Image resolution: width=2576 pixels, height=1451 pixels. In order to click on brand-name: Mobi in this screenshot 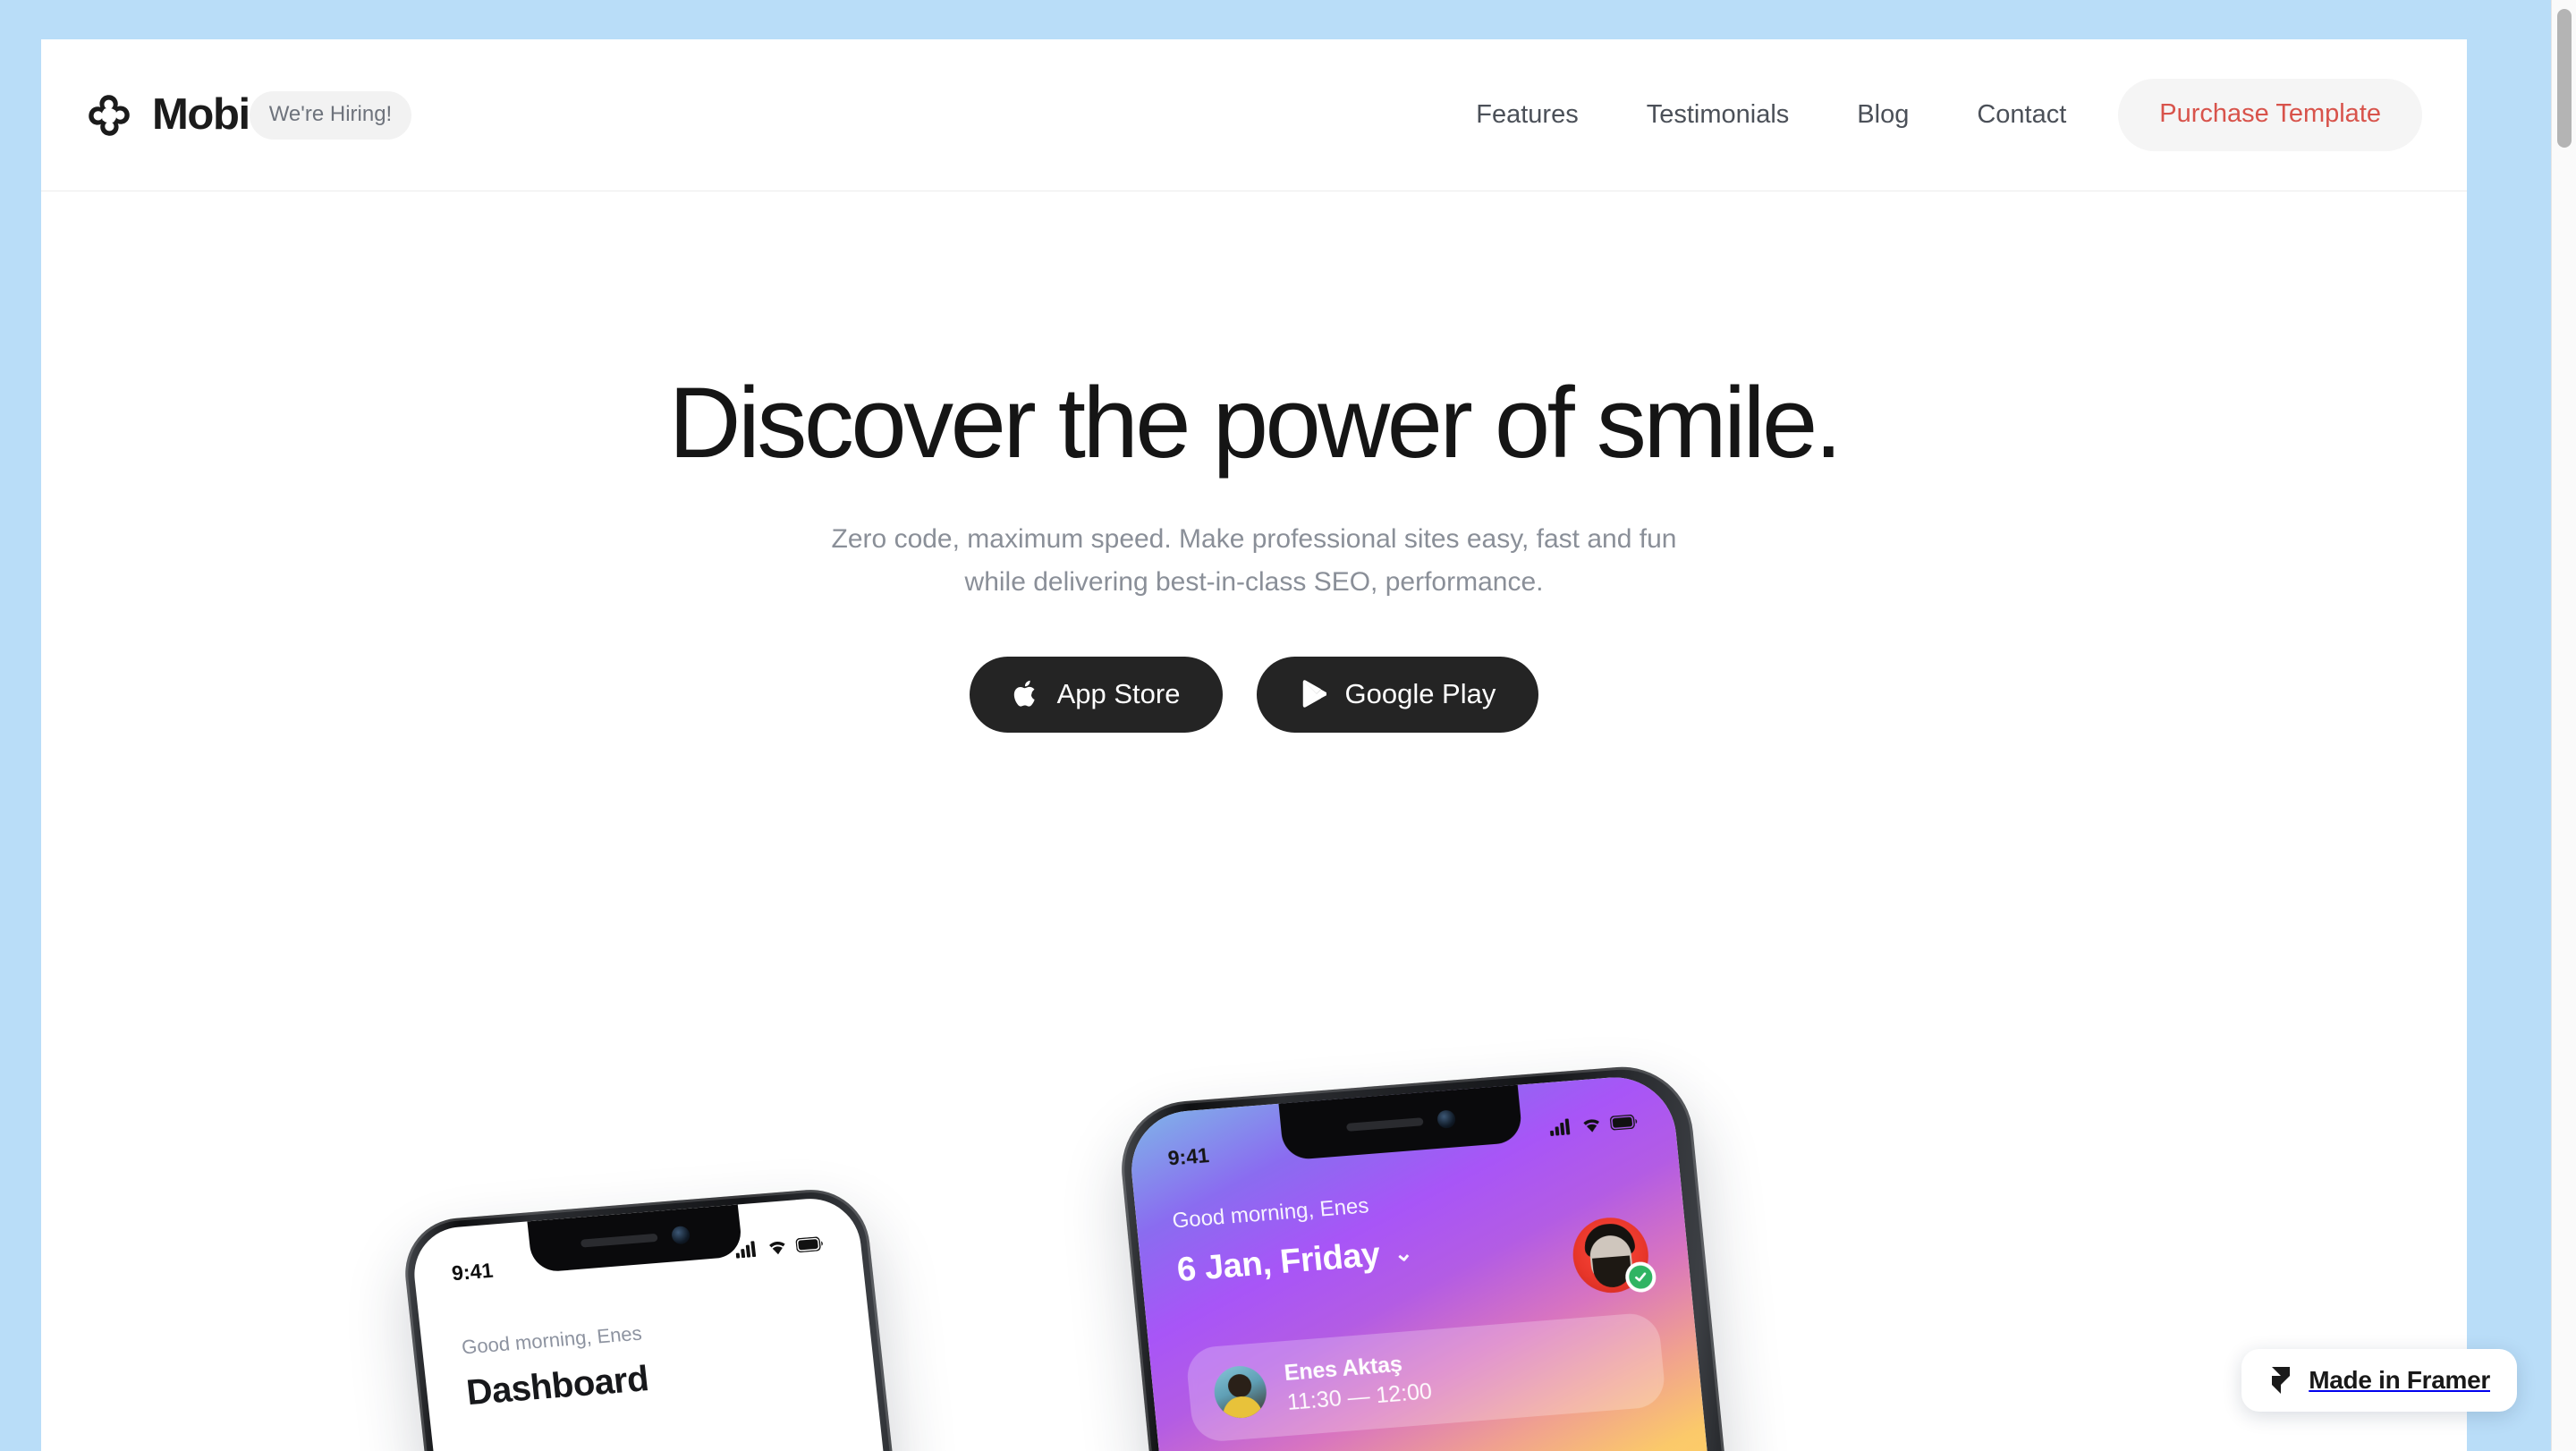, I will do `click(201, 114)`.